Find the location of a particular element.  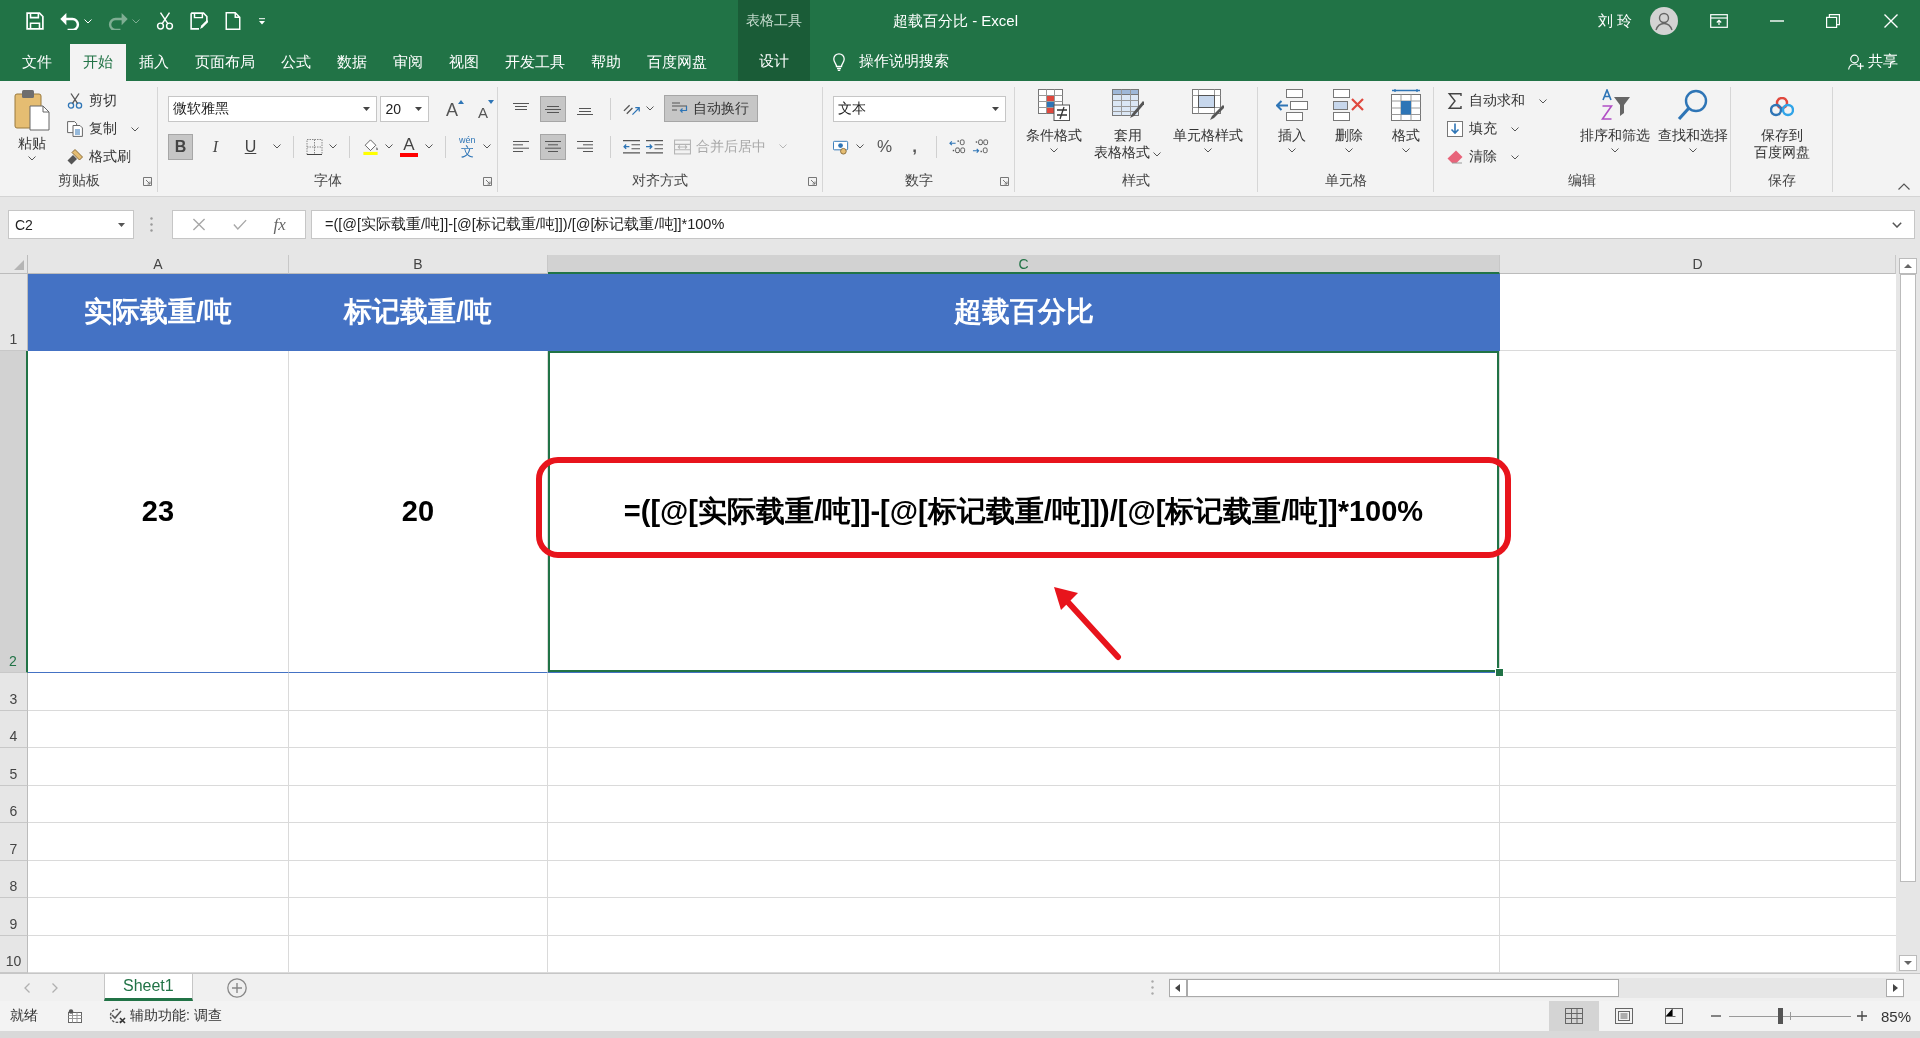

expand-caret-icon is located at coordinates (1897, 224).